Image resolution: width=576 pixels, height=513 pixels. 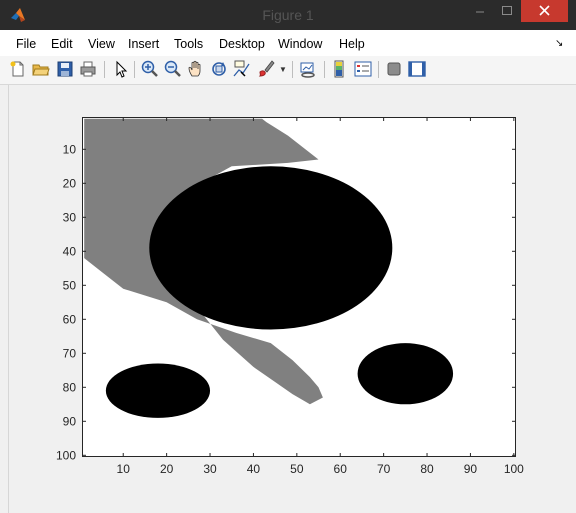 What do you see at coordinates (242, 44) in the screenshot?
I see `menu-desktop: Desktop` at bounding box center [242, 44].